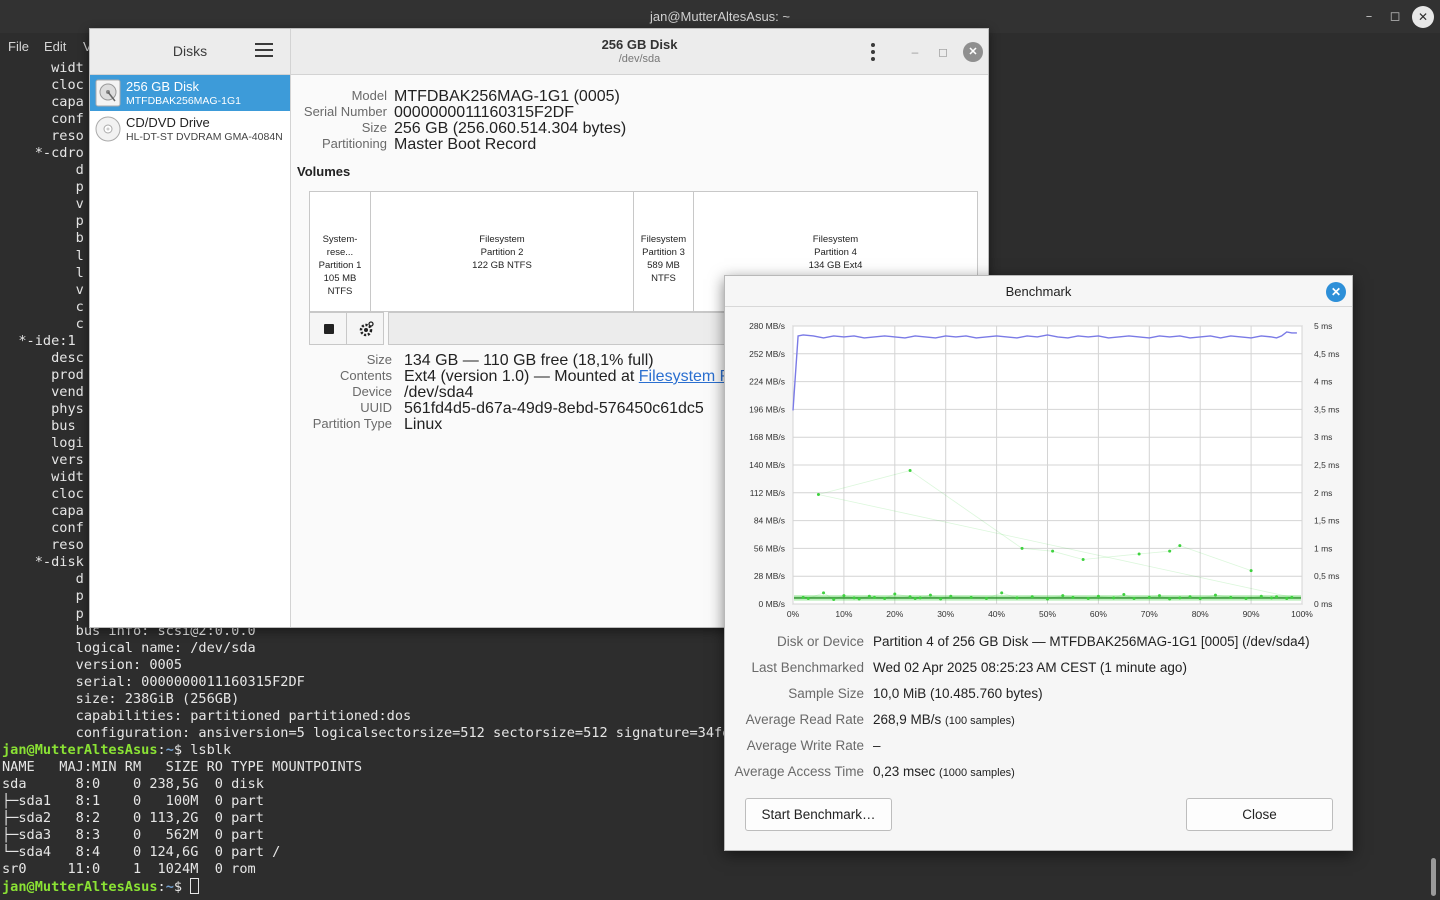 This screenshot has width=1440, height=900. I want to click on chart-y-right-tick: 2 ms, so click(1323, 493).